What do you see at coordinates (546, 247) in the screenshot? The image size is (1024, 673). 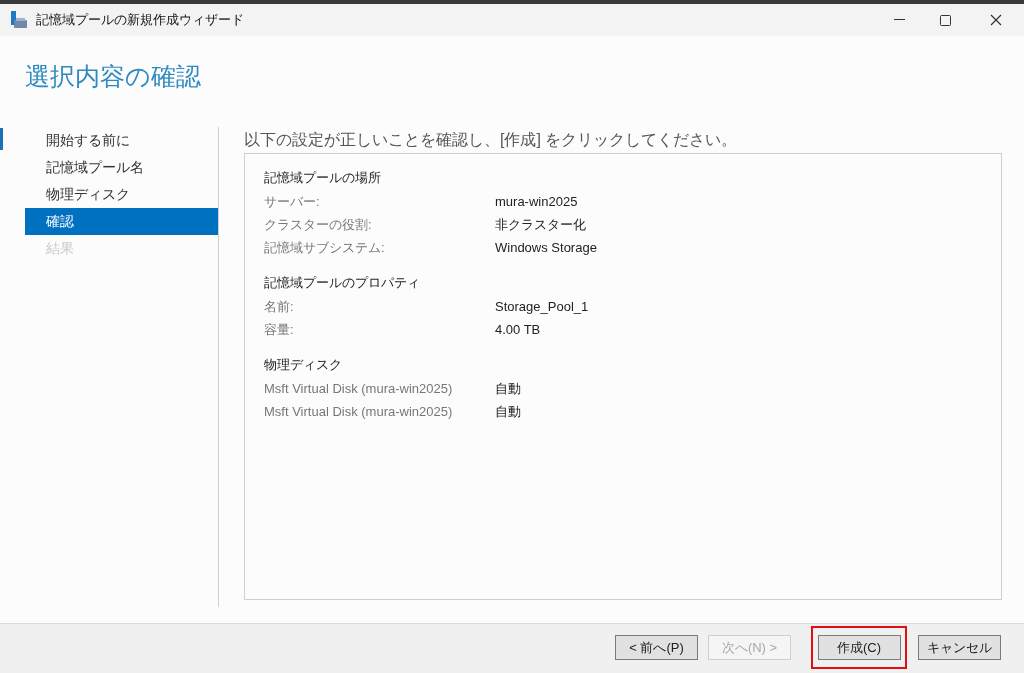 I see `property-value: Windows Storage` at bounding box center [546, 247].